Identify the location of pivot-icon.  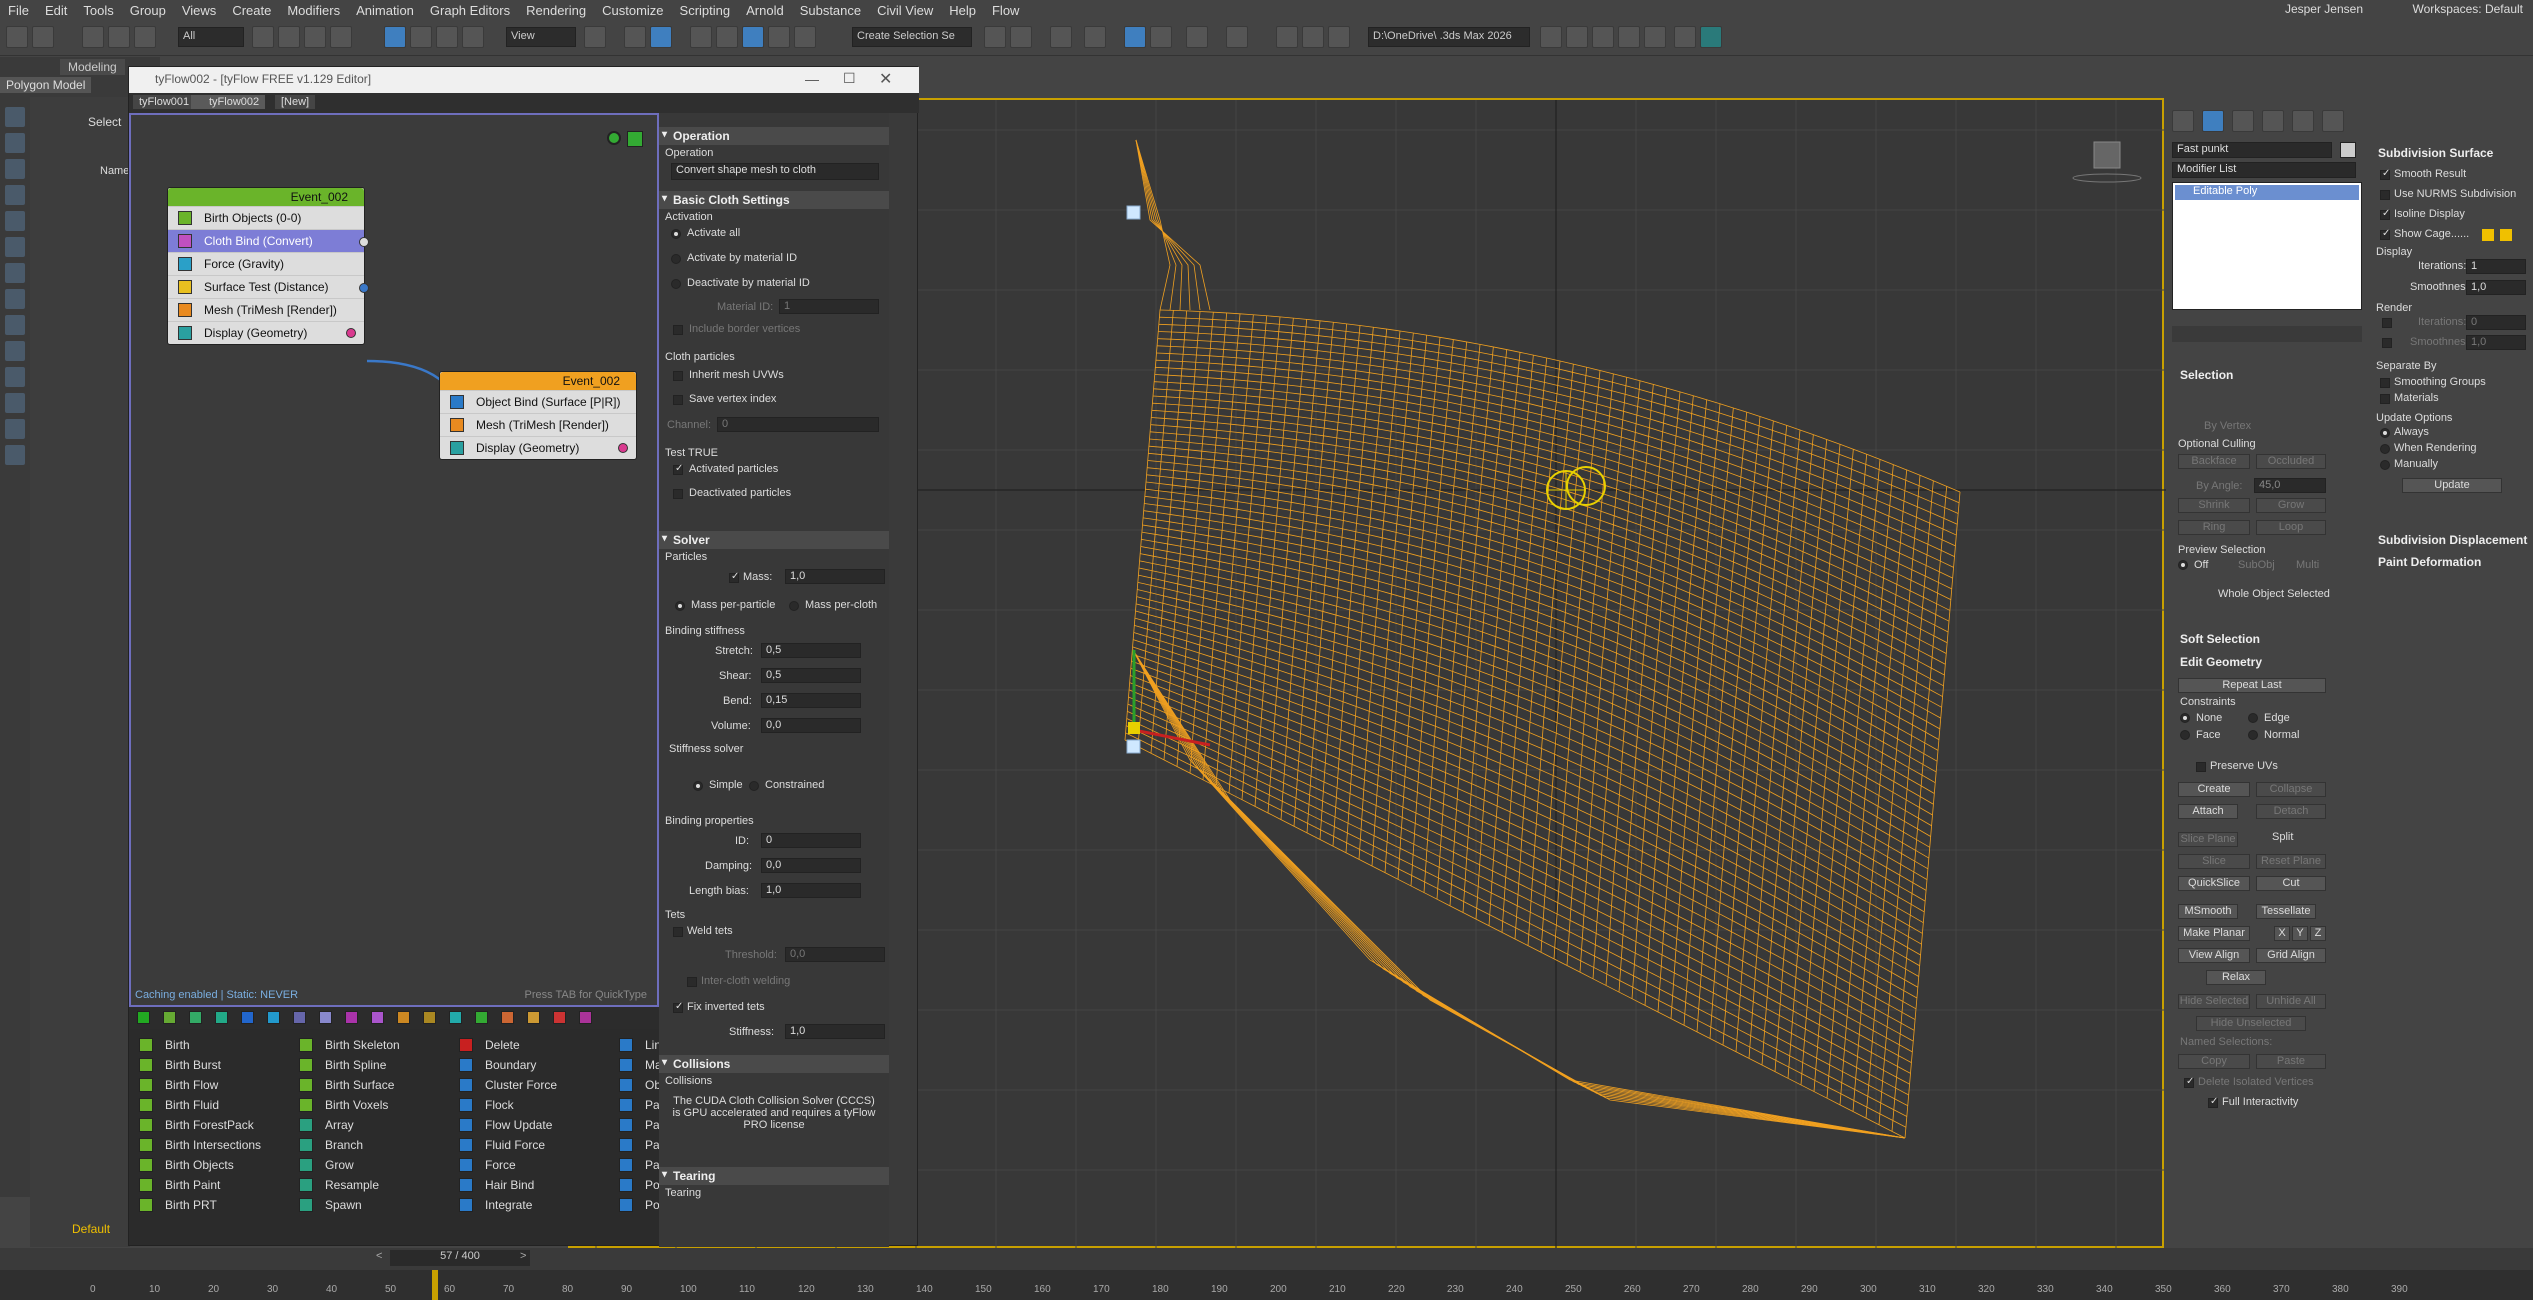
(595, 37).